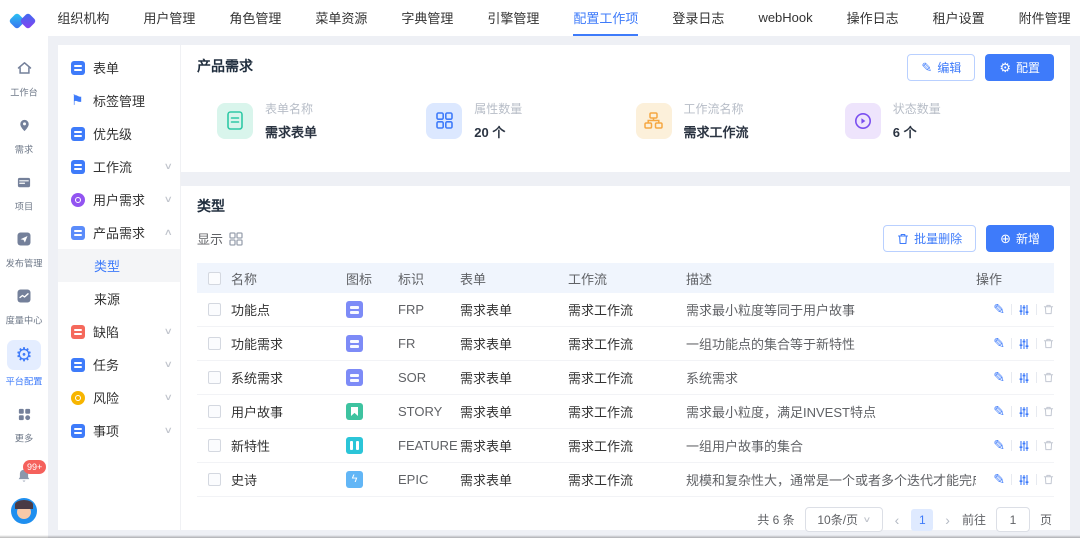 This screenshot has height=538, width=1080. What do you see at coordinates (1012, 519) in the screenshot?
I see `goto-page-input` at bounding box center [1012, 519].